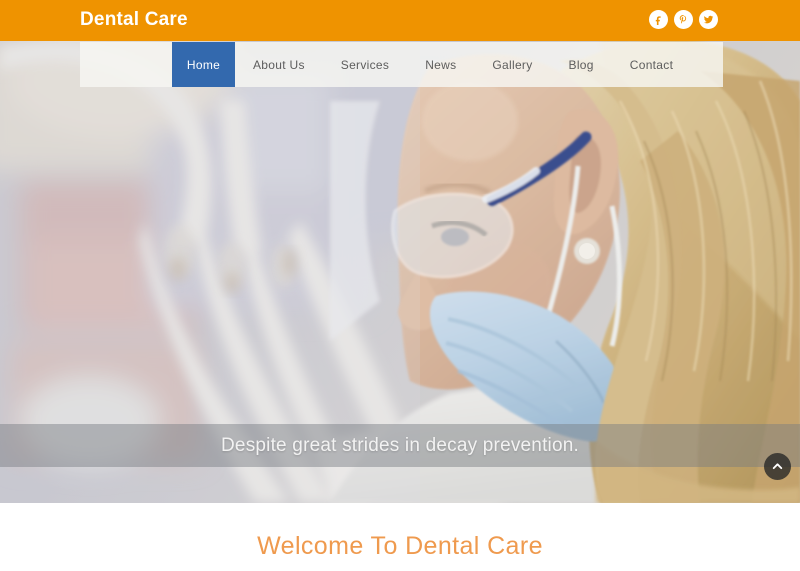 Image resolution: width=800 pixels, height=571 pixels. I want to click on nav-item-contact: Contact, so click(651, 64).